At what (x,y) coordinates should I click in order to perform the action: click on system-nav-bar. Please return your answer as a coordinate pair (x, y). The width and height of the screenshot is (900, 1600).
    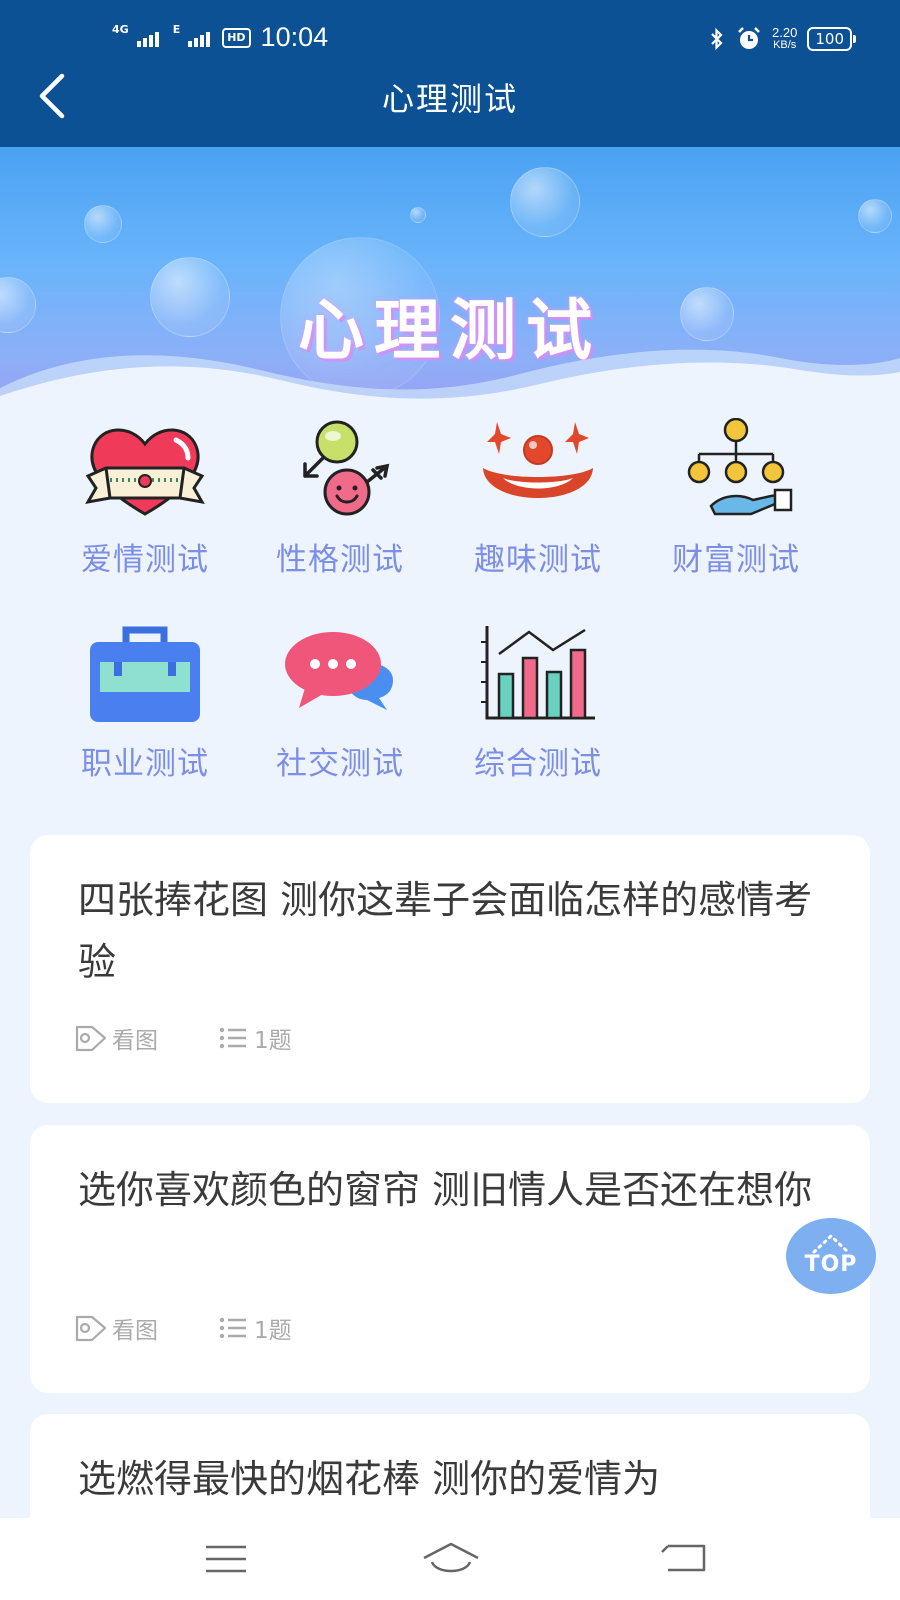
    Looking at the image, I should click on (450, 1559).